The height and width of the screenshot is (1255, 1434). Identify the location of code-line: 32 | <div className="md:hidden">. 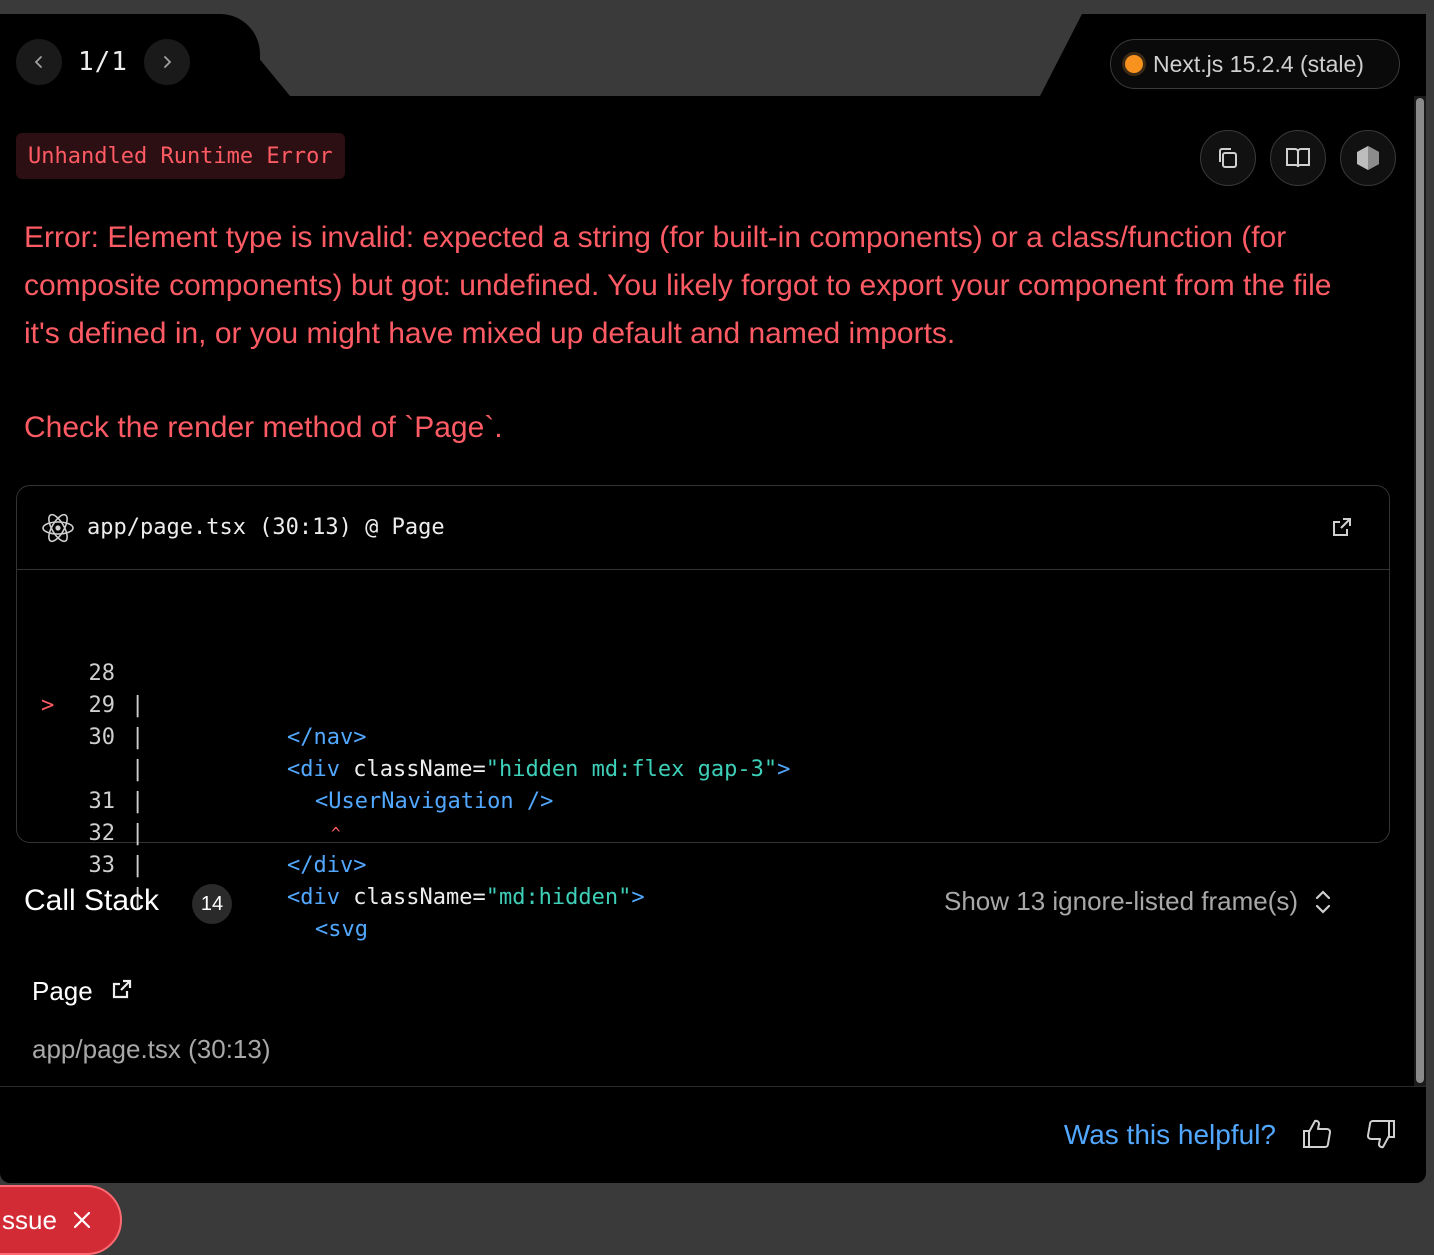
(331, 832).